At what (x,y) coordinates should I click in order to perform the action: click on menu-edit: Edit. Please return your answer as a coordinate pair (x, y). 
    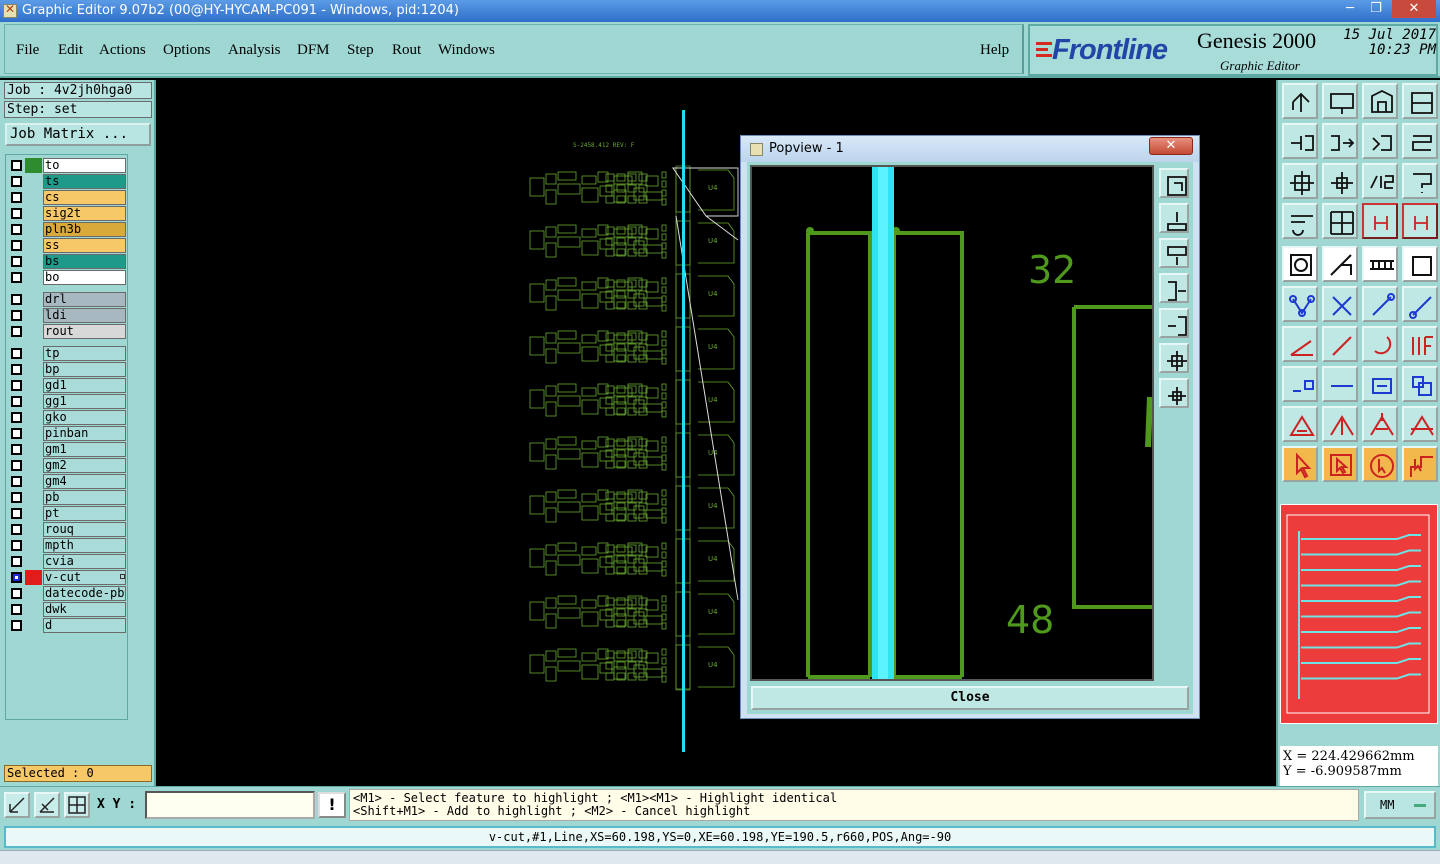
    Looking at the image, I should click on (70, 50).